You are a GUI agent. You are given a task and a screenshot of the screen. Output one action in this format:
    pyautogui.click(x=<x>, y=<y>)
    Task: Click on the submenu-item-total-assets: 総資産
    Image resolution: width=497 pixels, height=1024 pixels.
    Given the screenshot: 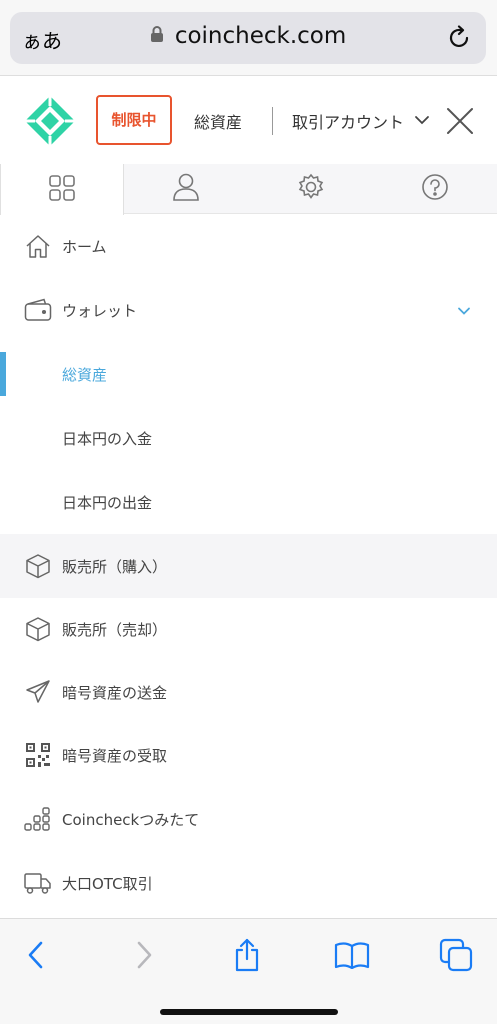 What is the action you would take?
    pyautogui.click(x=248, y=374)
    